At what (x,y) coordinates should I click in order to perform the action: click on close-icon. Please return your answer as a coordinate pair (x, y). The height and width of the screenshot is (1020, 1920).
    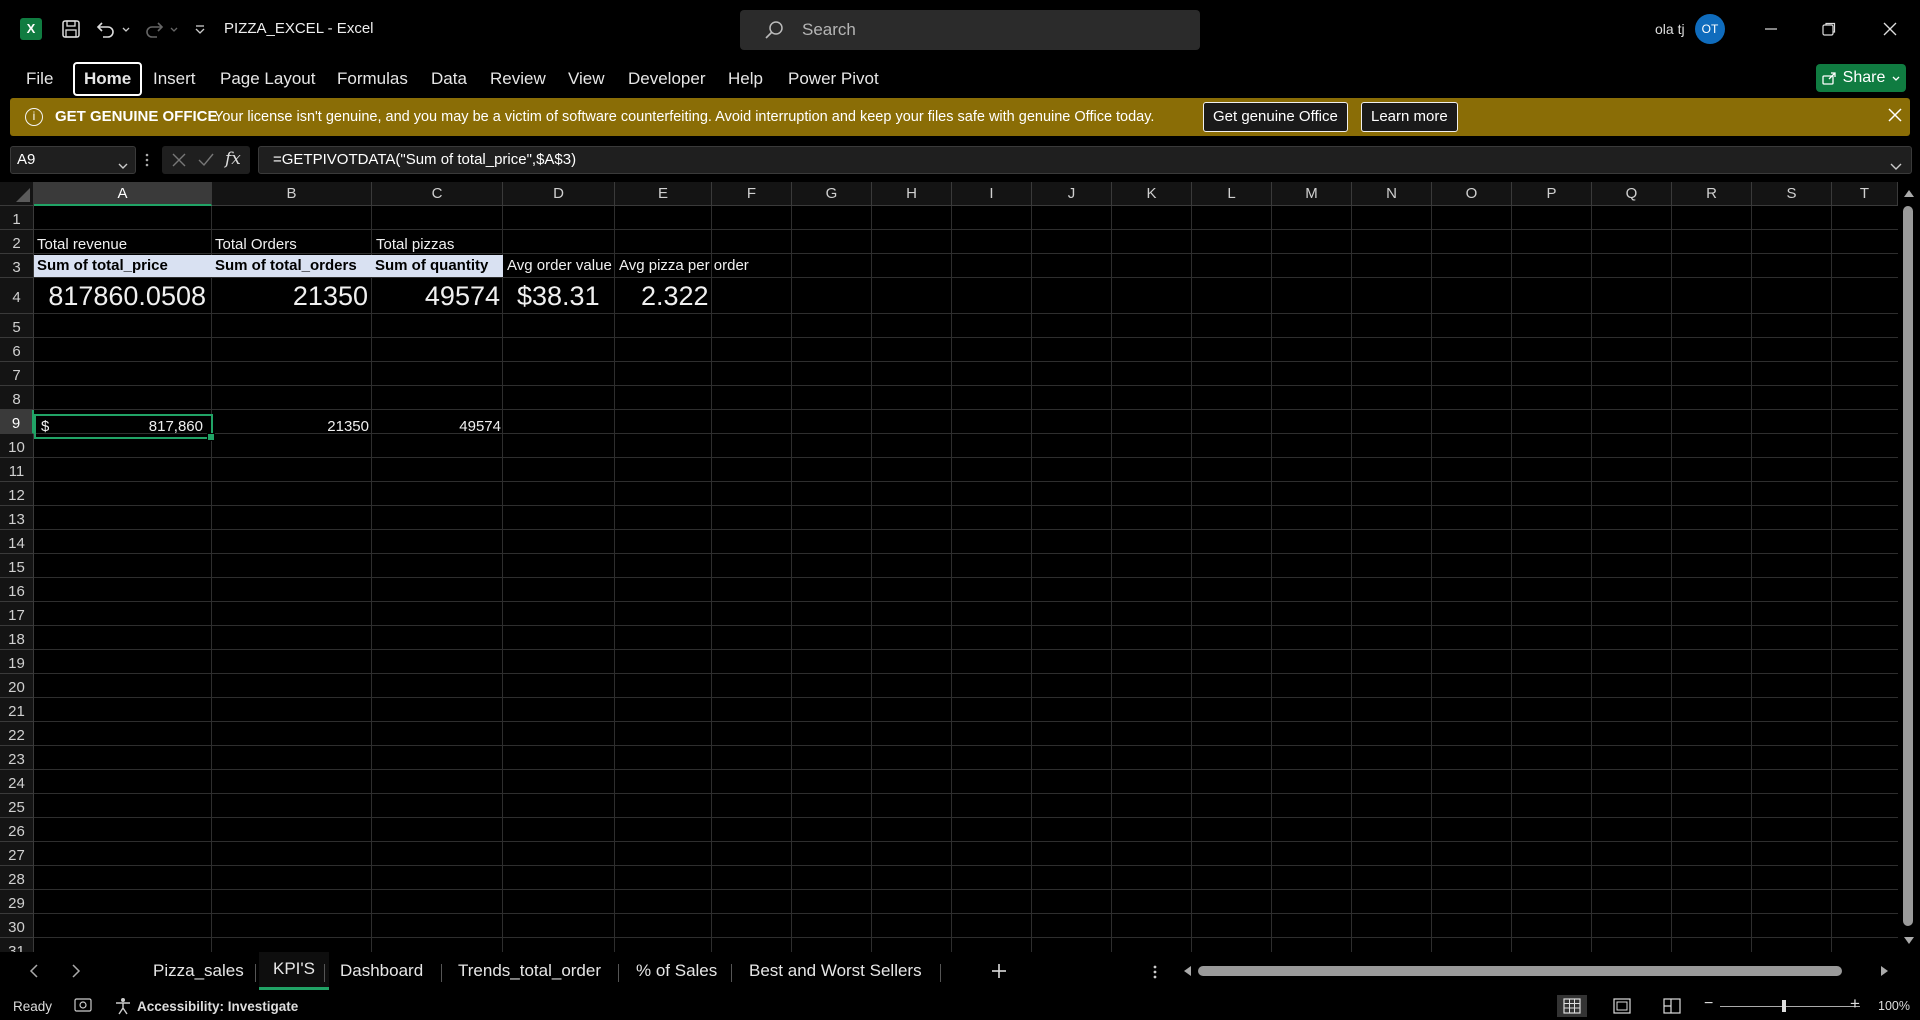
    Looking at the image, I should click on (1895, 117).